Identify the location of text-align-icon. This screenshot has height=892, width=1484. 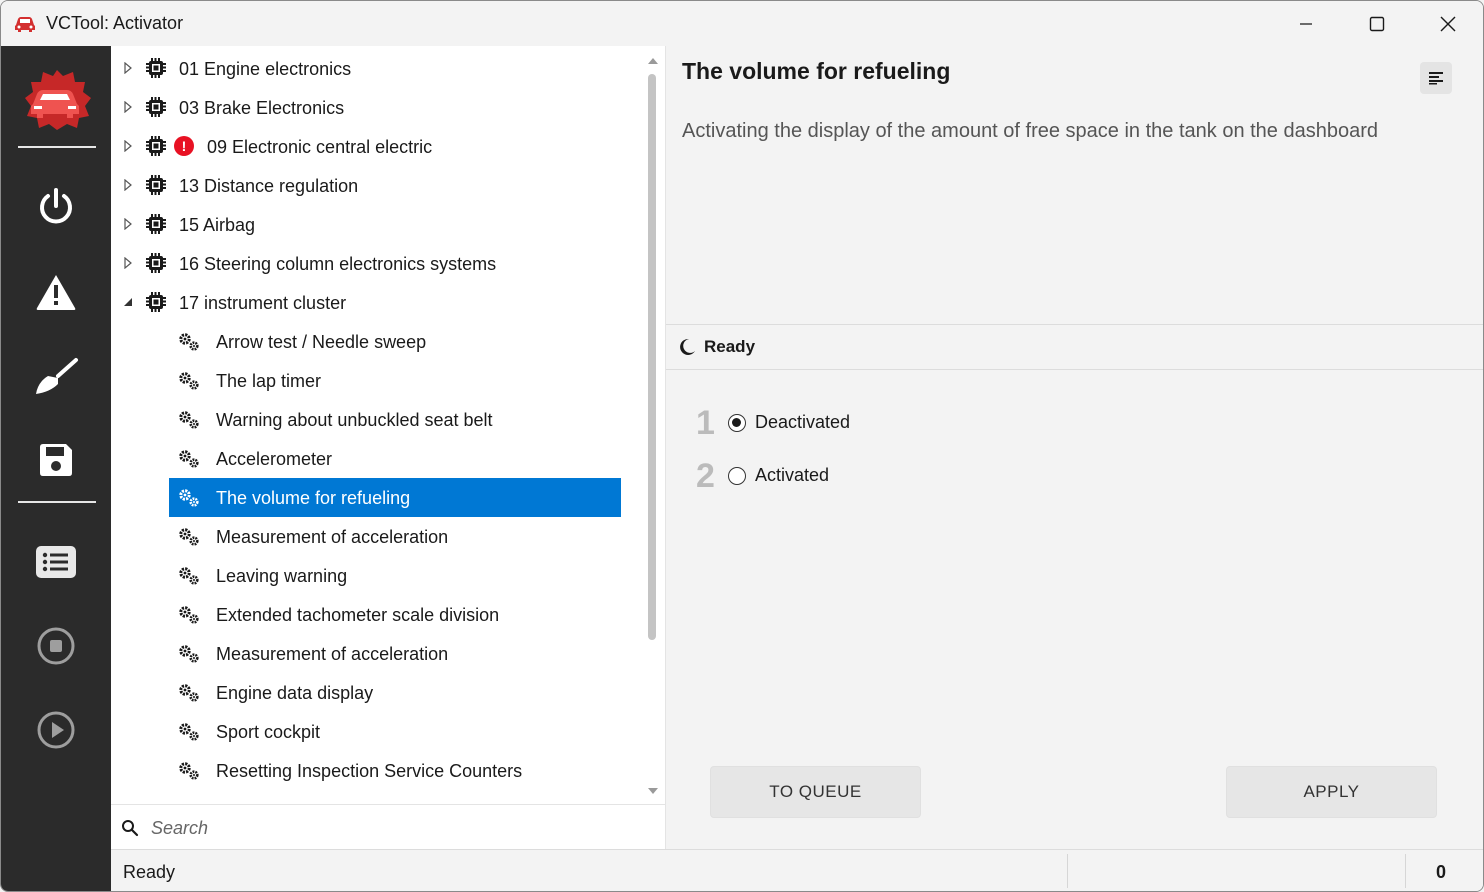
(1436, 78).